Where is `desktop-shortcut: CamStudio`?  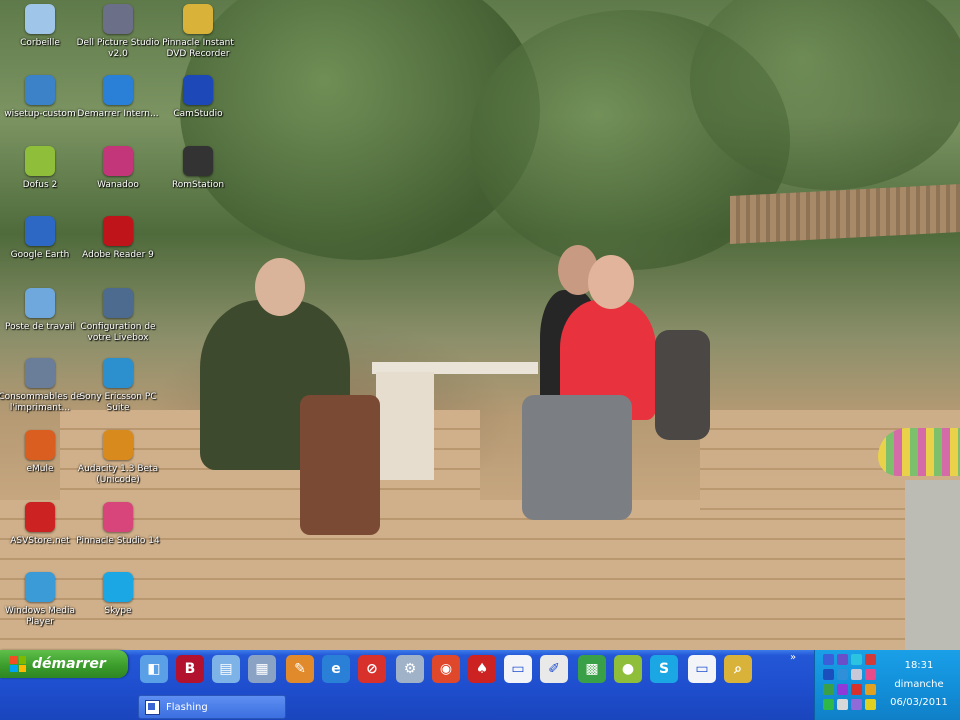
desktop-shortcut: CamStudio is located at coordinates (198, 97).